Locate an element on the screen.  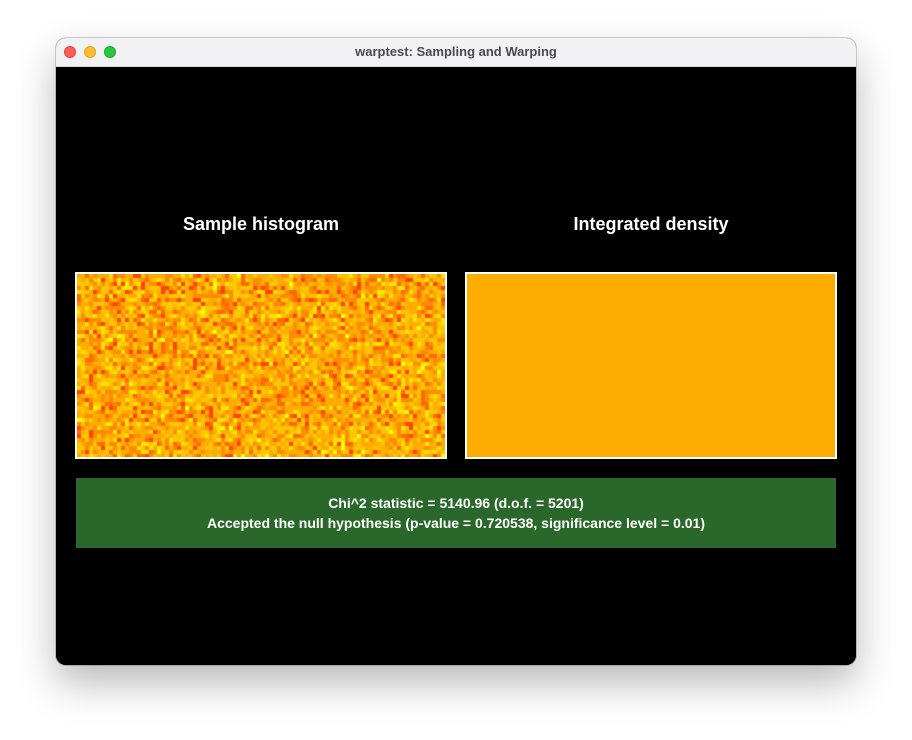
window-title: warptest: Sampling and Warping is located at coordinates (456, 51).